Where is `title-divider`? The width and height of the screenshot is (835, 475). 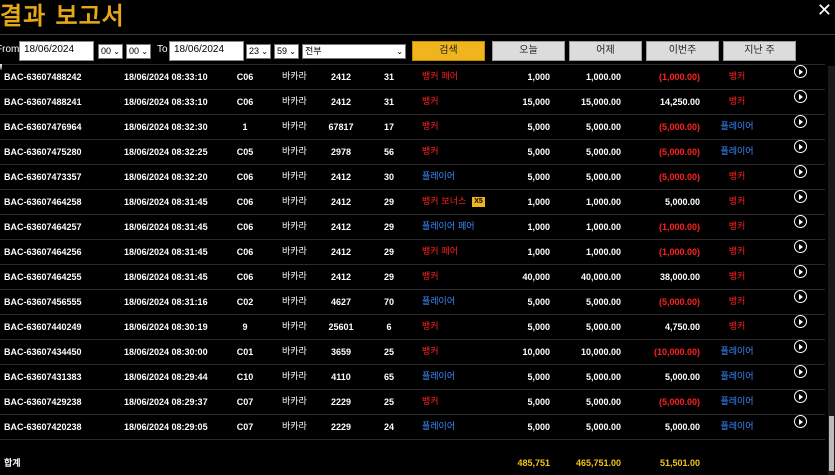
title-divider is located at coordinates (417, 34).